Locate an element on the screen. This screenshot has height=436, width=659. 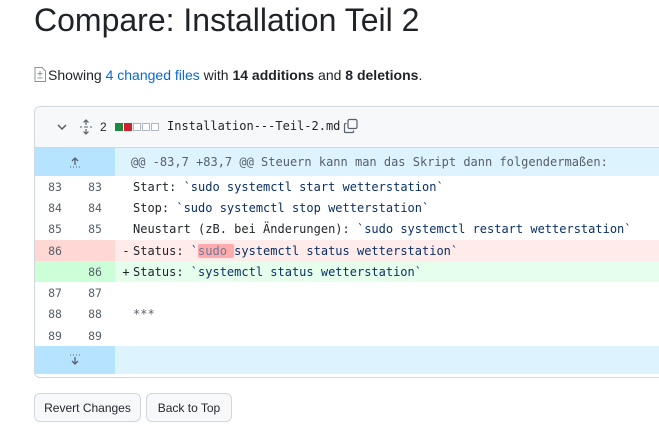
summary-showing: Showing is located at coordinates (75, 75).